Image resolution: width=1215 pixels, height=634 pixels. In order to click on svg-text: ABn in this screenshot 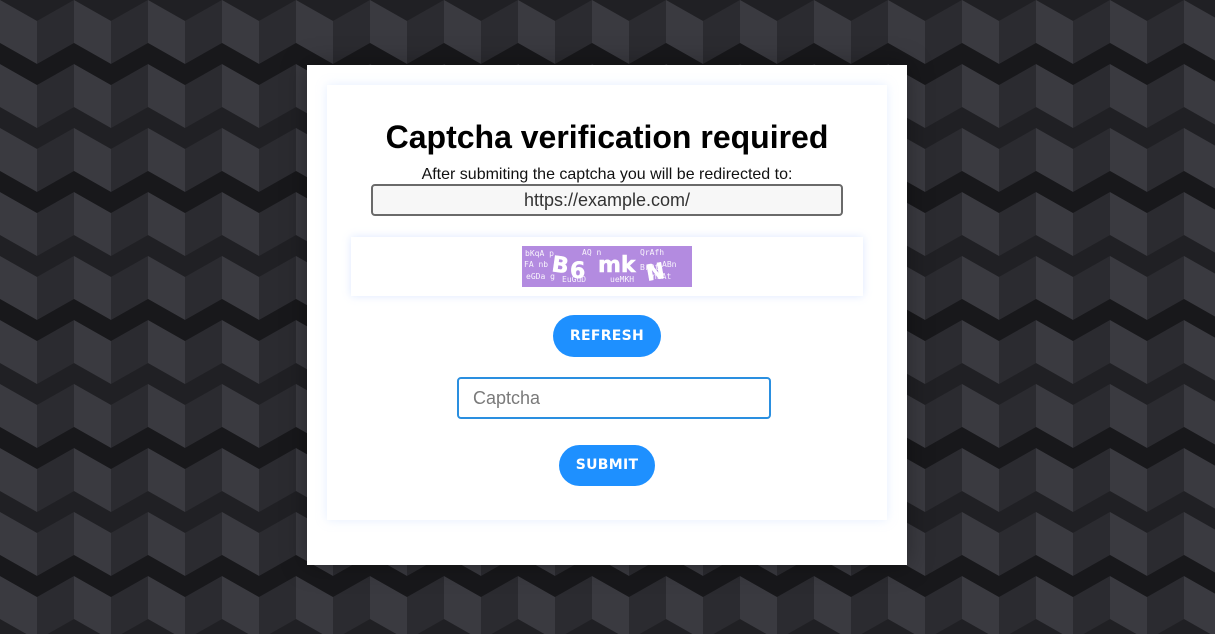, I will do `click(669, 264)`.